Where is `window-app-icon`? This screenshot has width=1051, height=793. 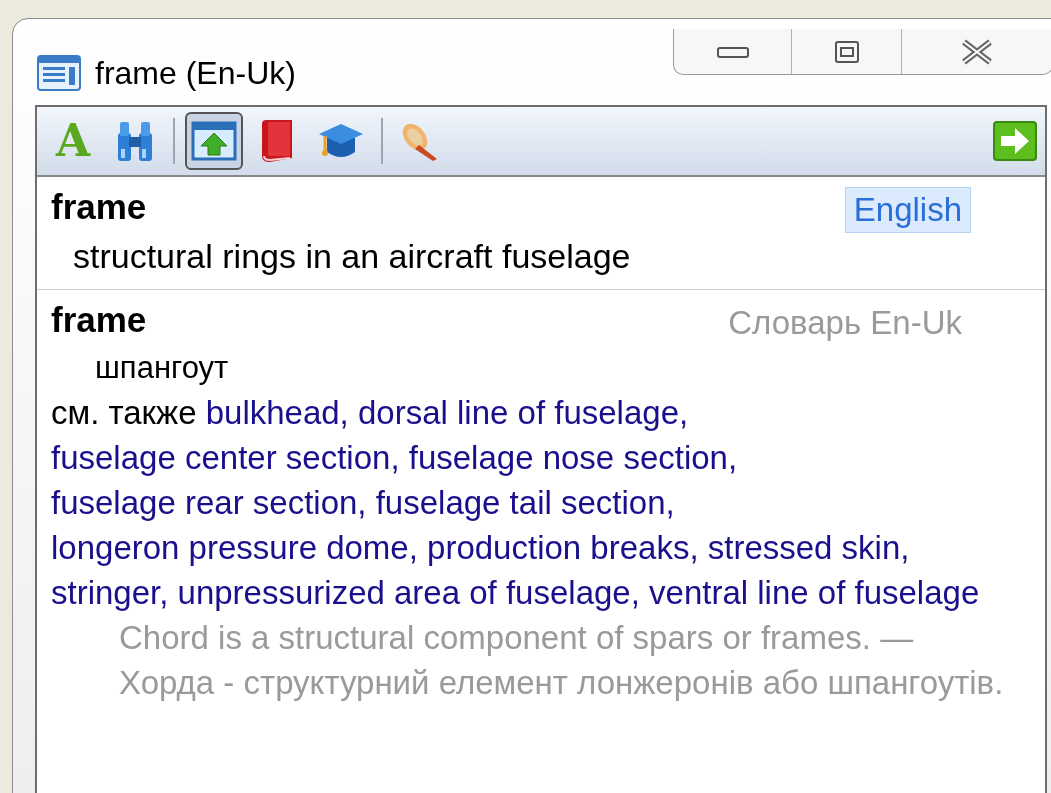
window-app-icon is located at coordinates (59, 73).